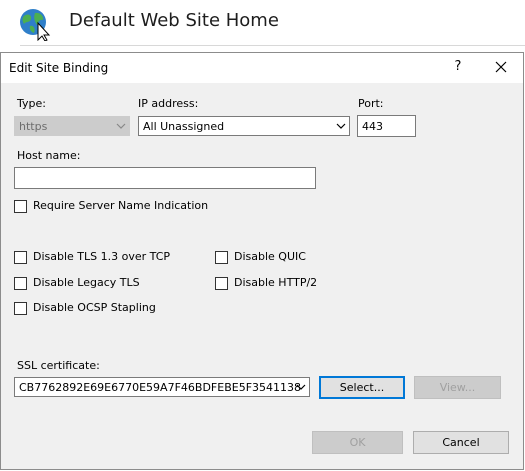 Image resolution: width=525 pixels, height=471 pixels. I want to click on ip-address-label: IP address:, so click(168, 103).